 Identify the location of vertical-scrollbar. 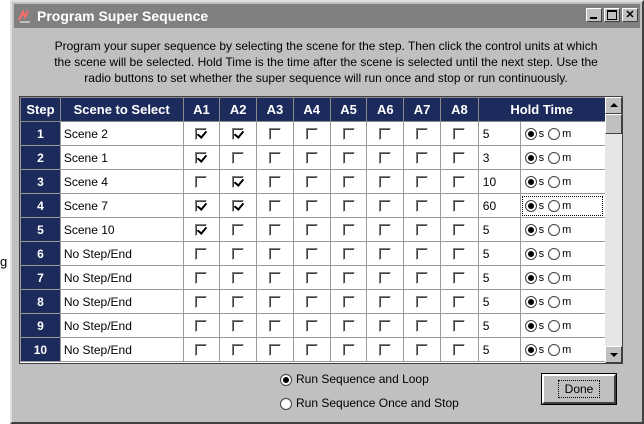
(613, 230).